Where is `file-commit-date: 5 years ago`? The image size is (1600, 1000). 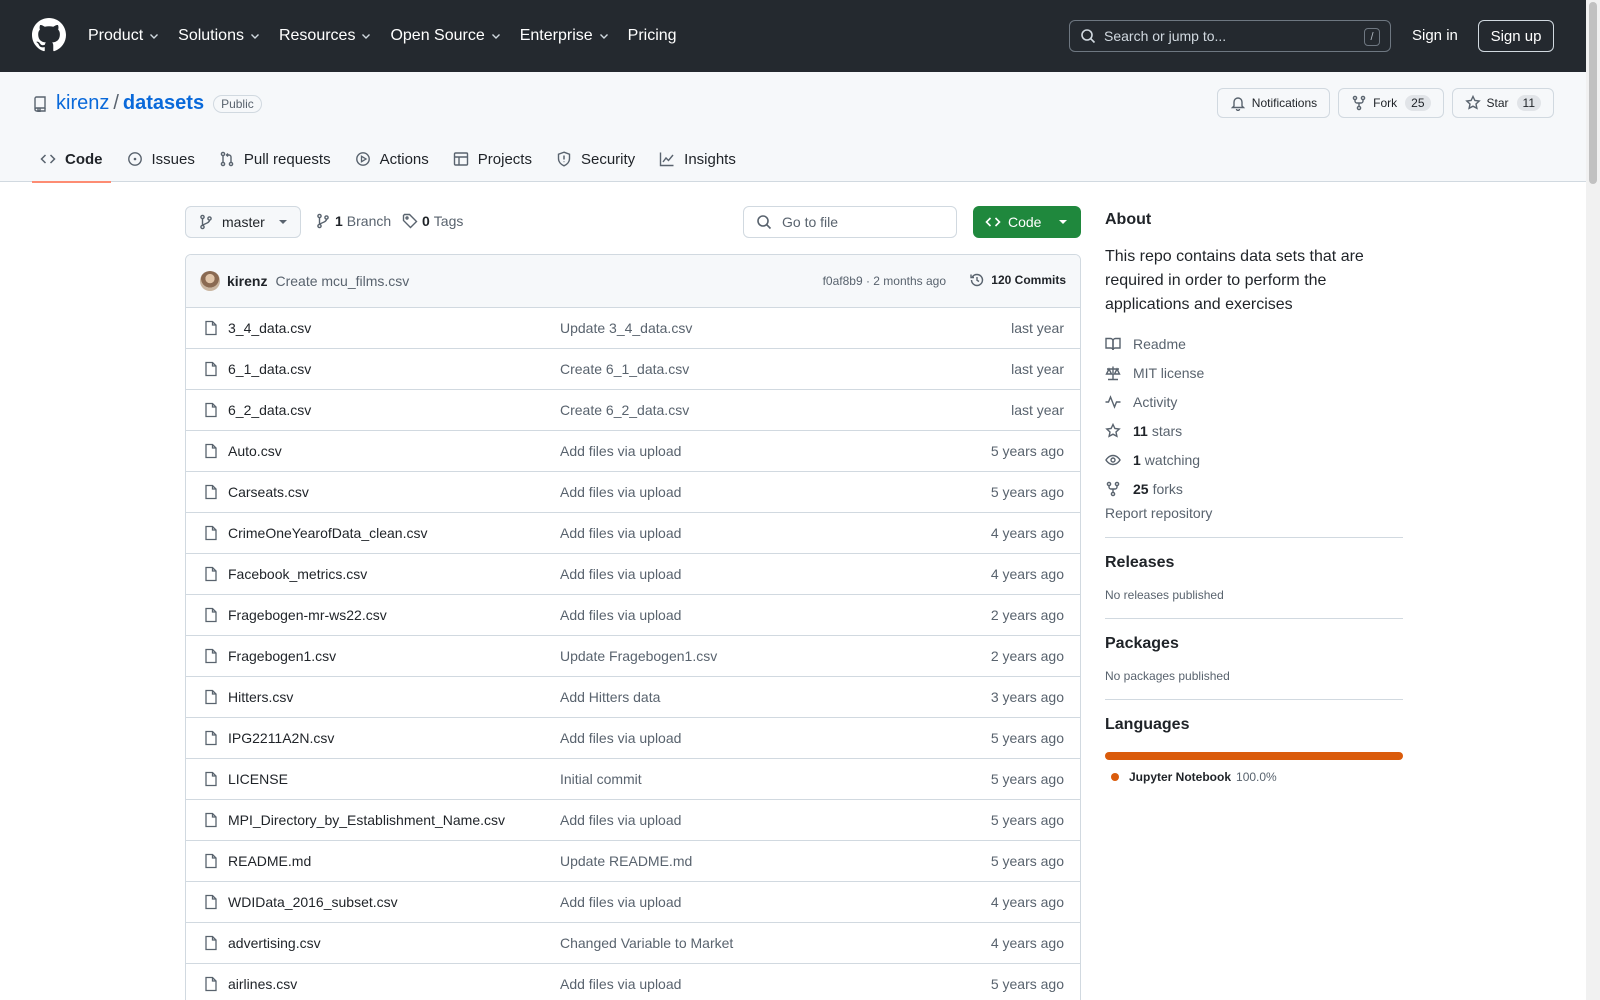 file-commit-date: 5 years ago is located at coordinates (1027, 861).